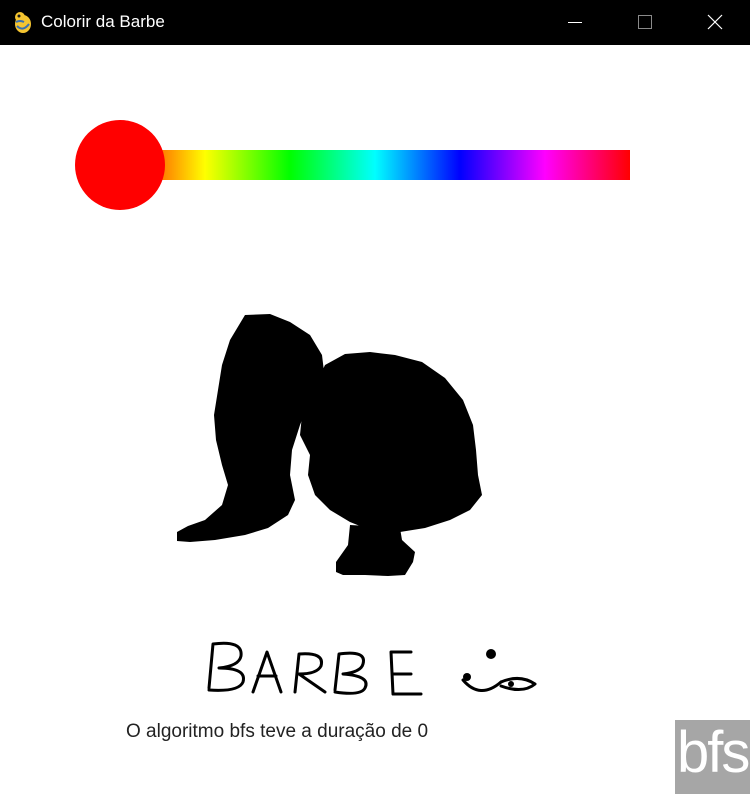  I want to click on minimize-icon, so click(575, 22).